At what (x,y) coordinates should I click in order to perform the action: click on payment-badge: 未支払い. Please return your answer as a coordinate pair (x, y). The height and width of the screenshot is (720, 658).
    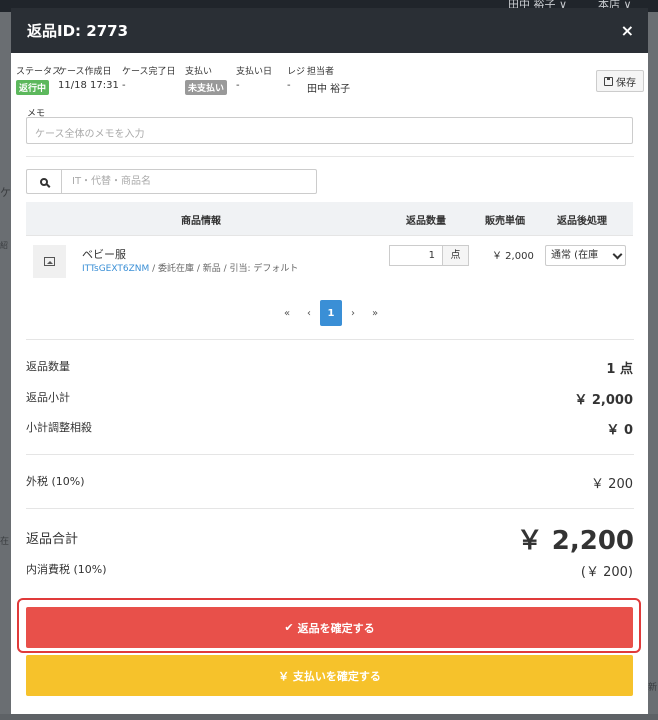
    Looking at the image, I should click on (206, 87).